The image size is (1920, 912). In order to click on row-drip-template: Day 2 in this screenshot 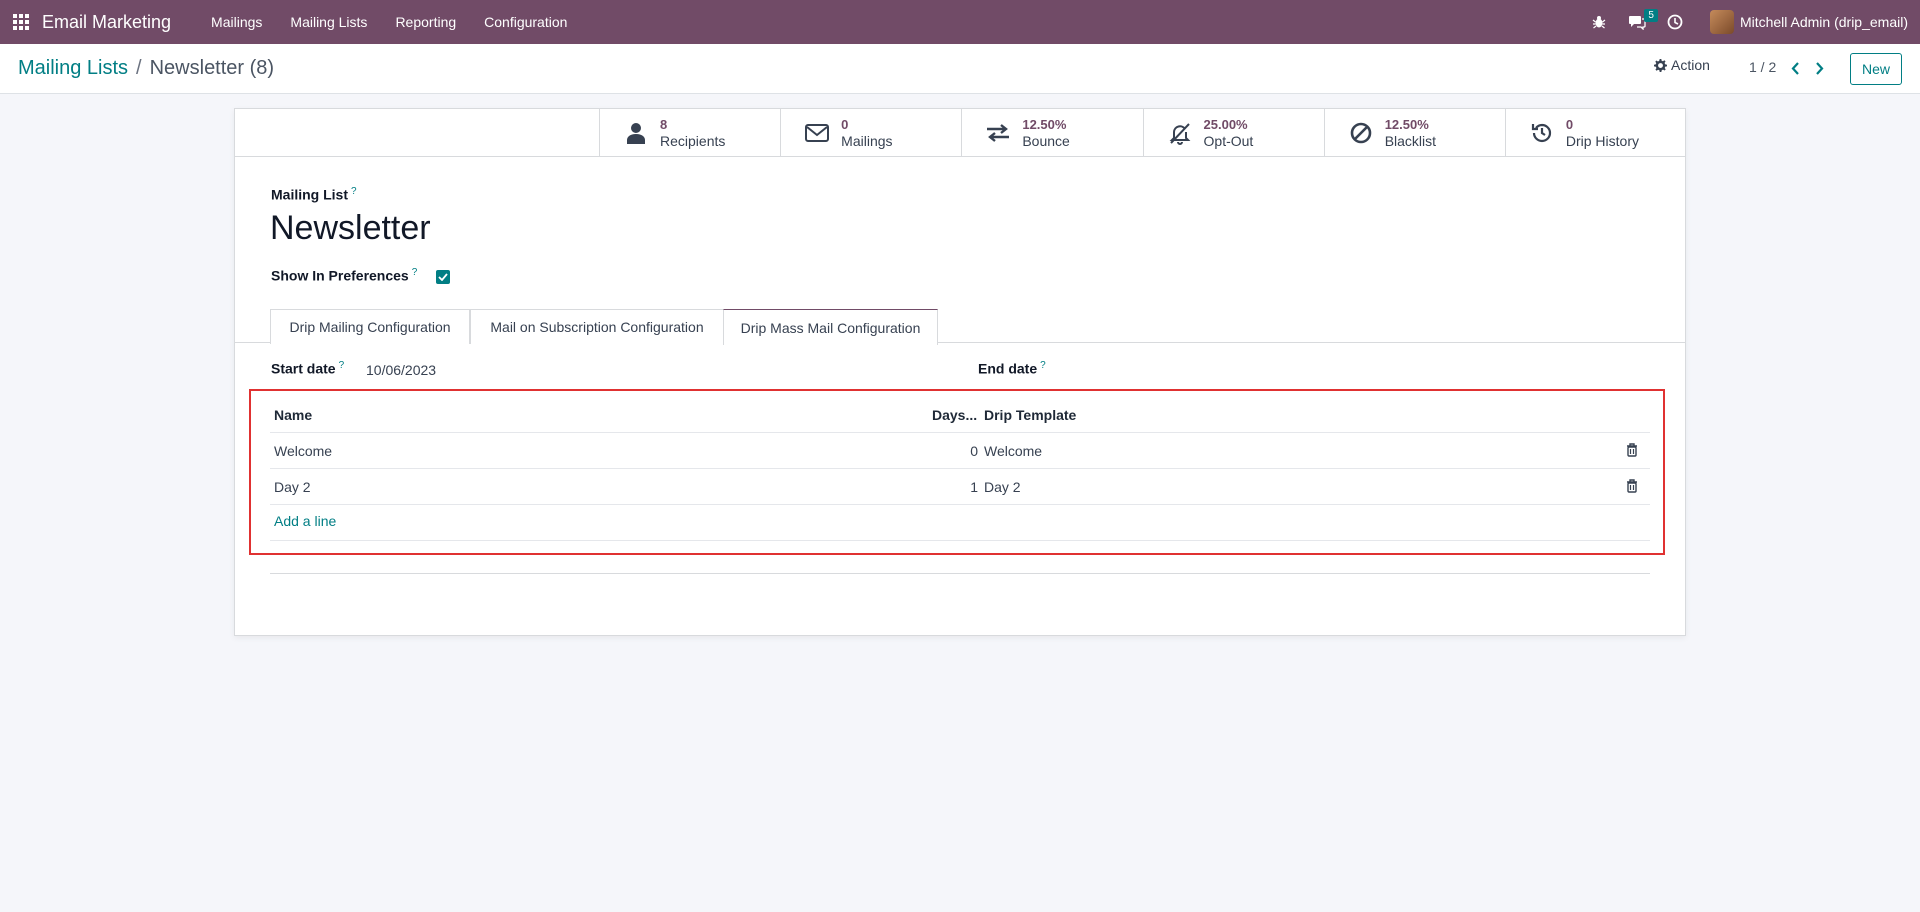, I will do `click(1002, 487)`.